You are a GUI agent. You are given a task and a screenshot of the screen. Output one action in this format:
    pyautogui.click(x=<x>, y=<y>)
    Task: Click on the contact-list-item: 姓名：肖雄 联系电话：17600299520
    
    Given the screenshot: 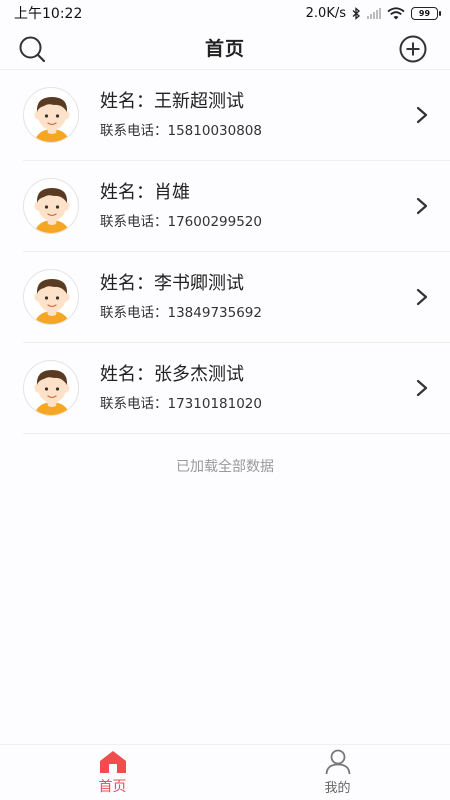 What is the action you would take?
    pyautogui.click(x=236, y=206)
    